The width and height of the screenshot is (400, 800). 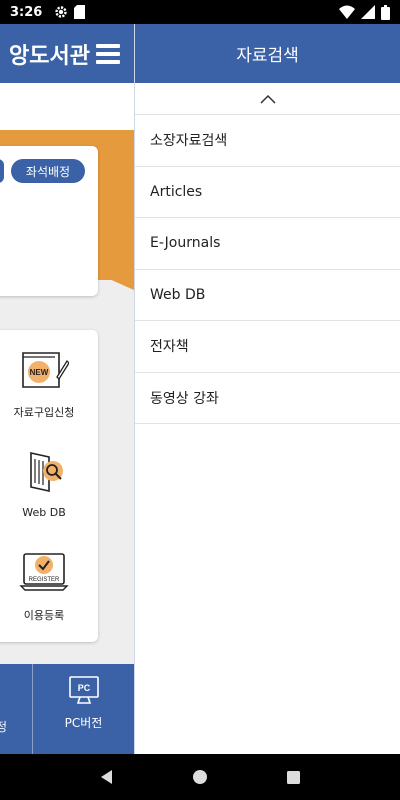 I want to click on home-circle-icon, so click(x=199, y=777).